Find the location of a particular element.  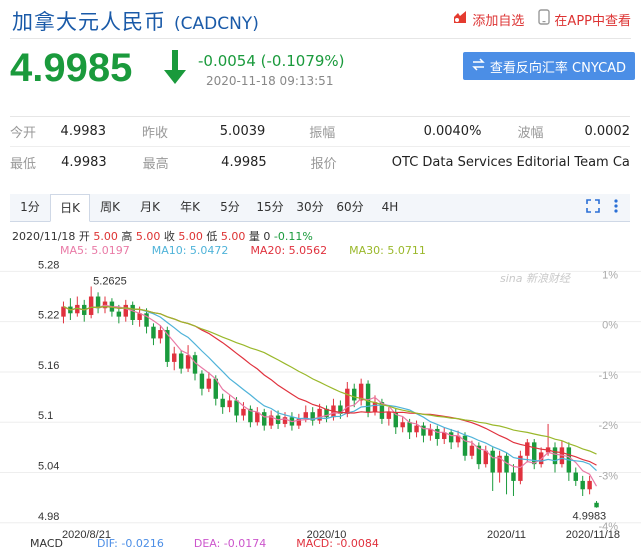

page-title: 加拿大元人民币 (CADCNY) is located at coordinates (135, 21).